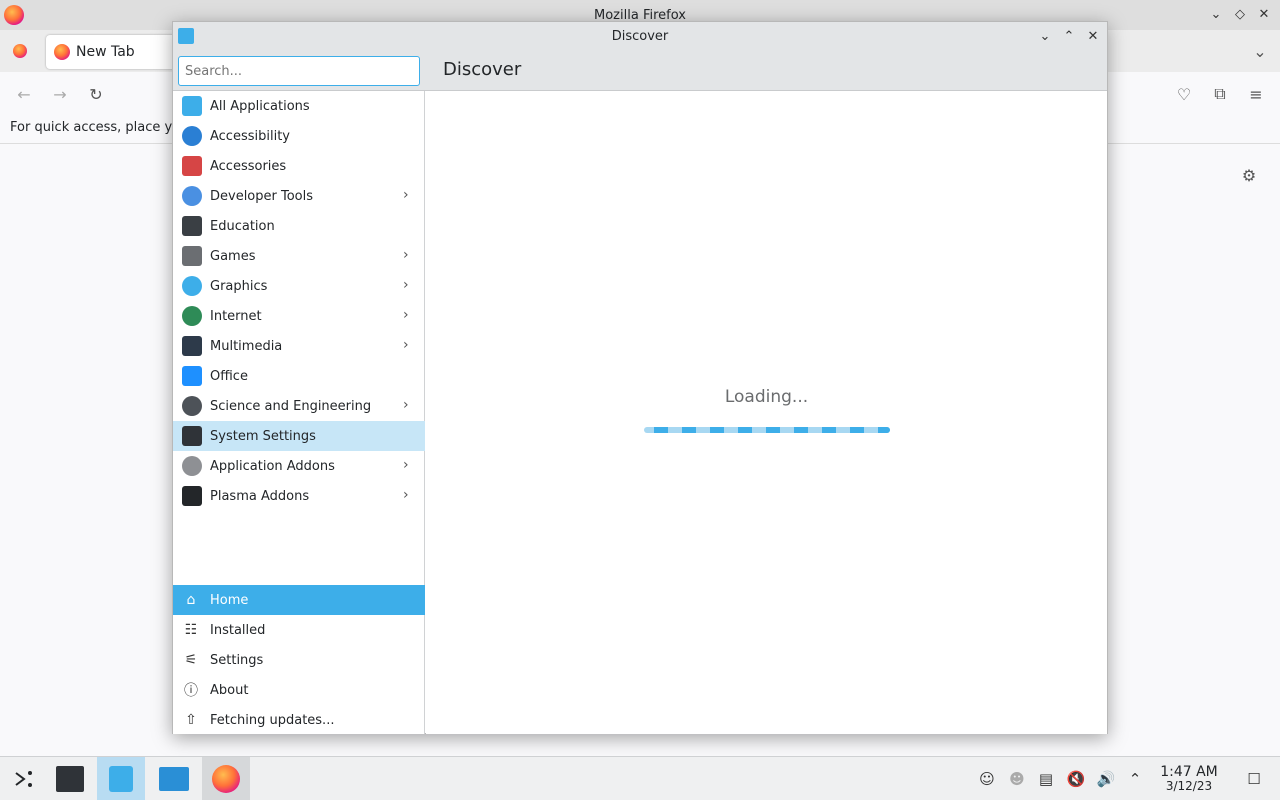 This screenshot has height=800, width=1280. Describe the element at coordinates (1017, 779) in the screenshot. I see `user-switch-icon: ☻` at that location.